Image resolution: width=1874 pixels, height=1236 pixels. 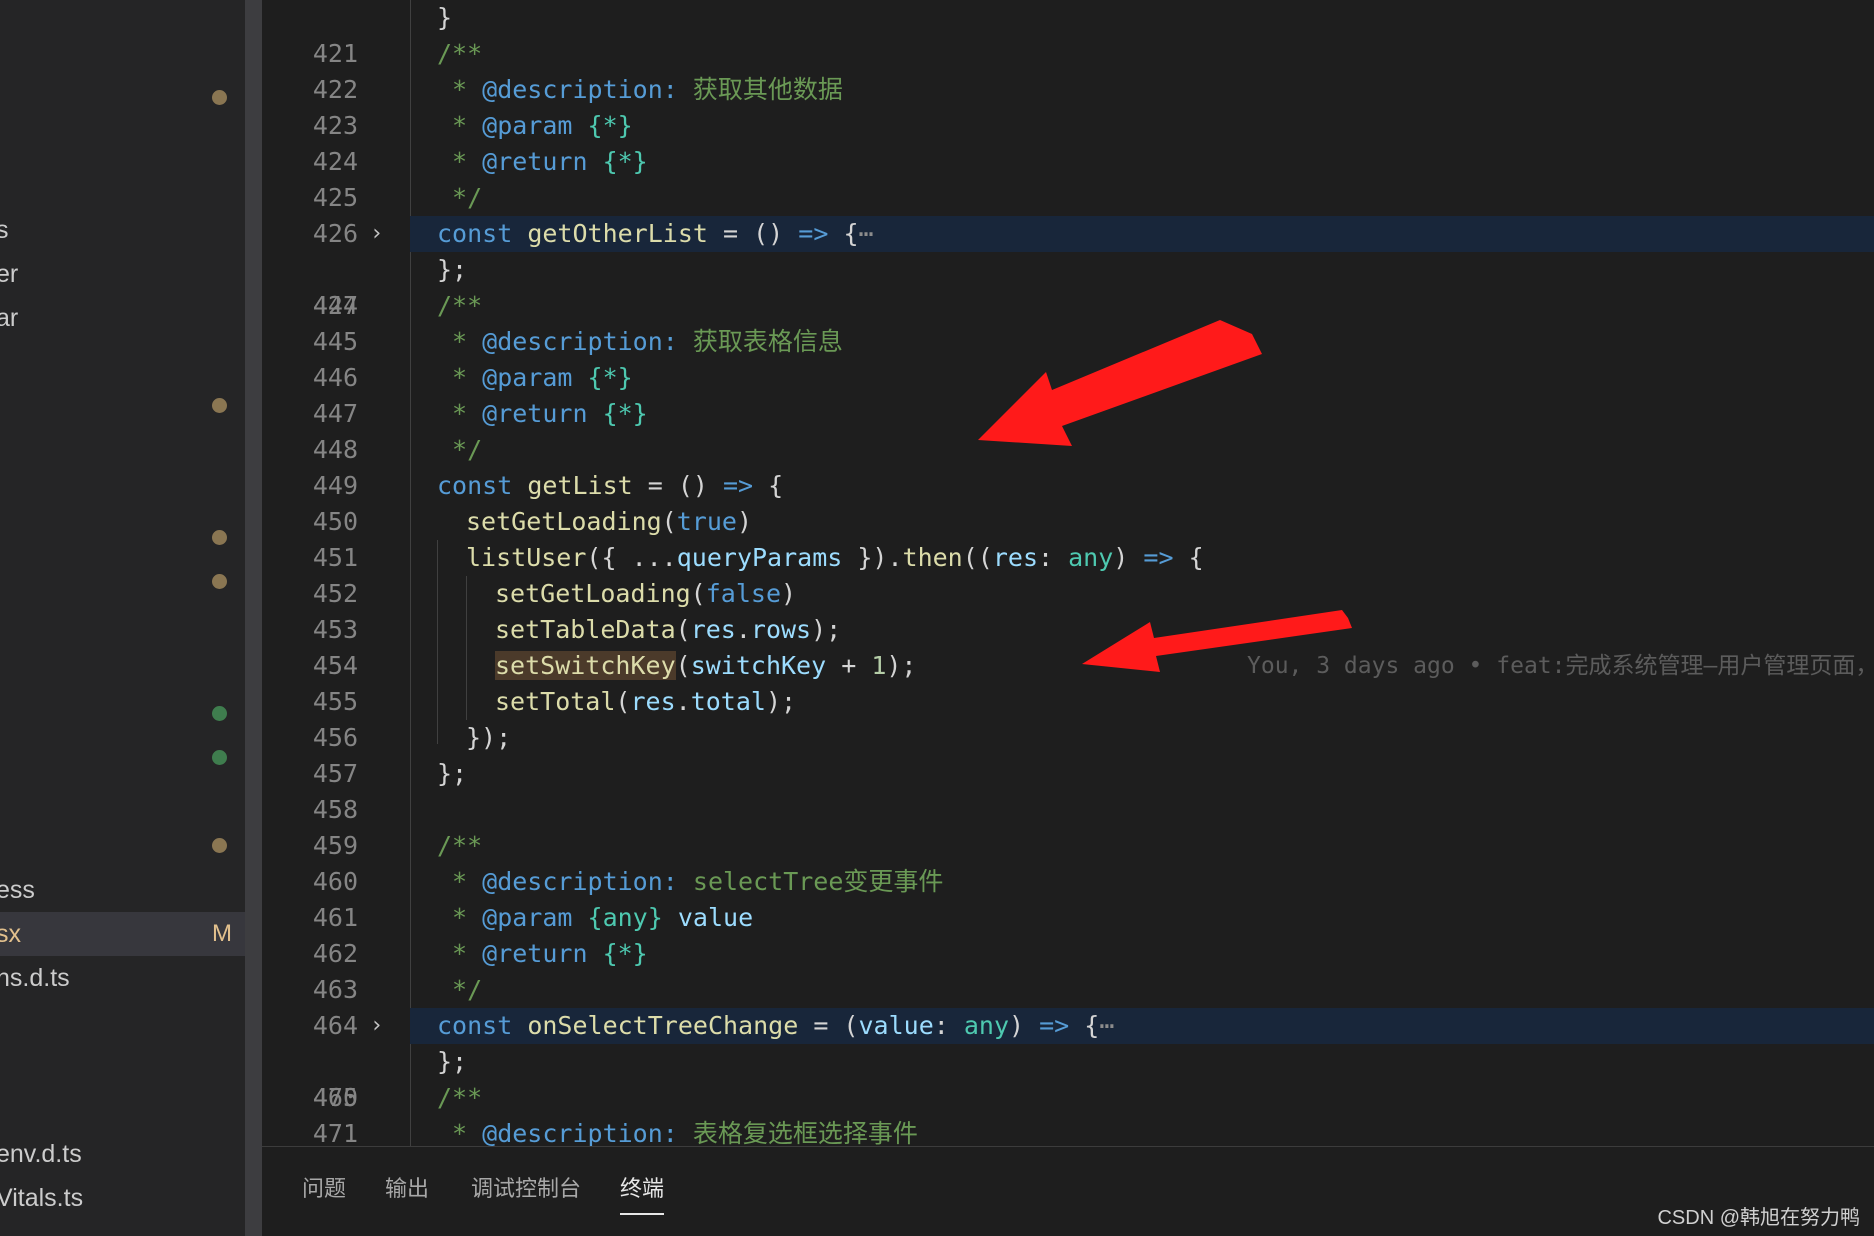 I want to click on code-line: 424 * @param {*}, so click(x=472, y=143).